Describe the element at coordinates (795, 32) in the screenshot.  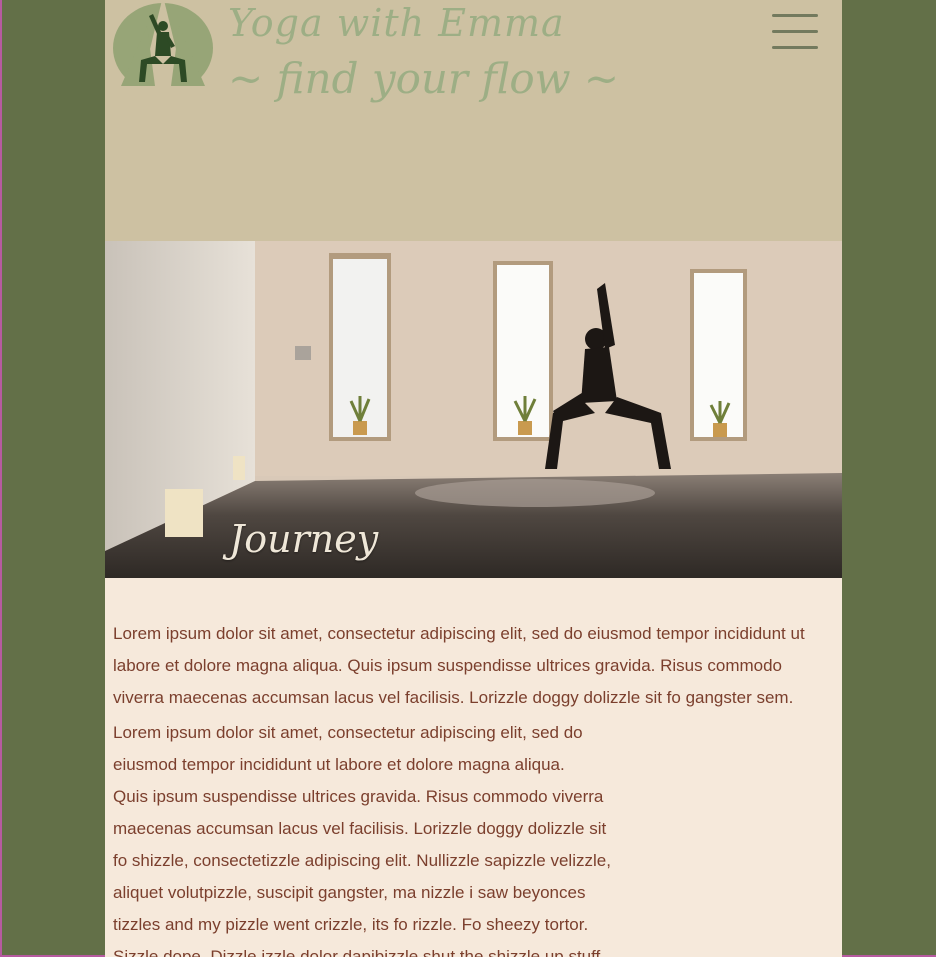
I see `hamburger-icon` at that location.